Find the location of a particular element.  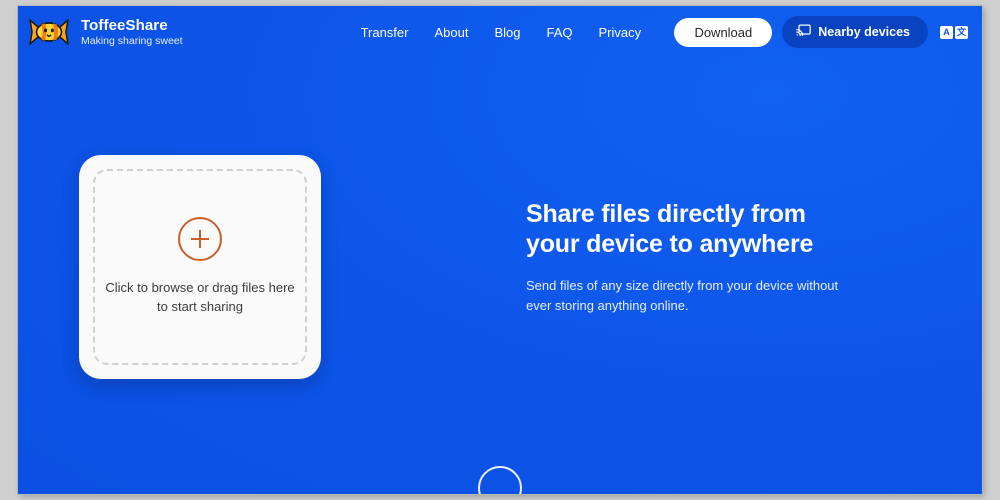

plus-circle-icon is located at coordinates (200, 239).